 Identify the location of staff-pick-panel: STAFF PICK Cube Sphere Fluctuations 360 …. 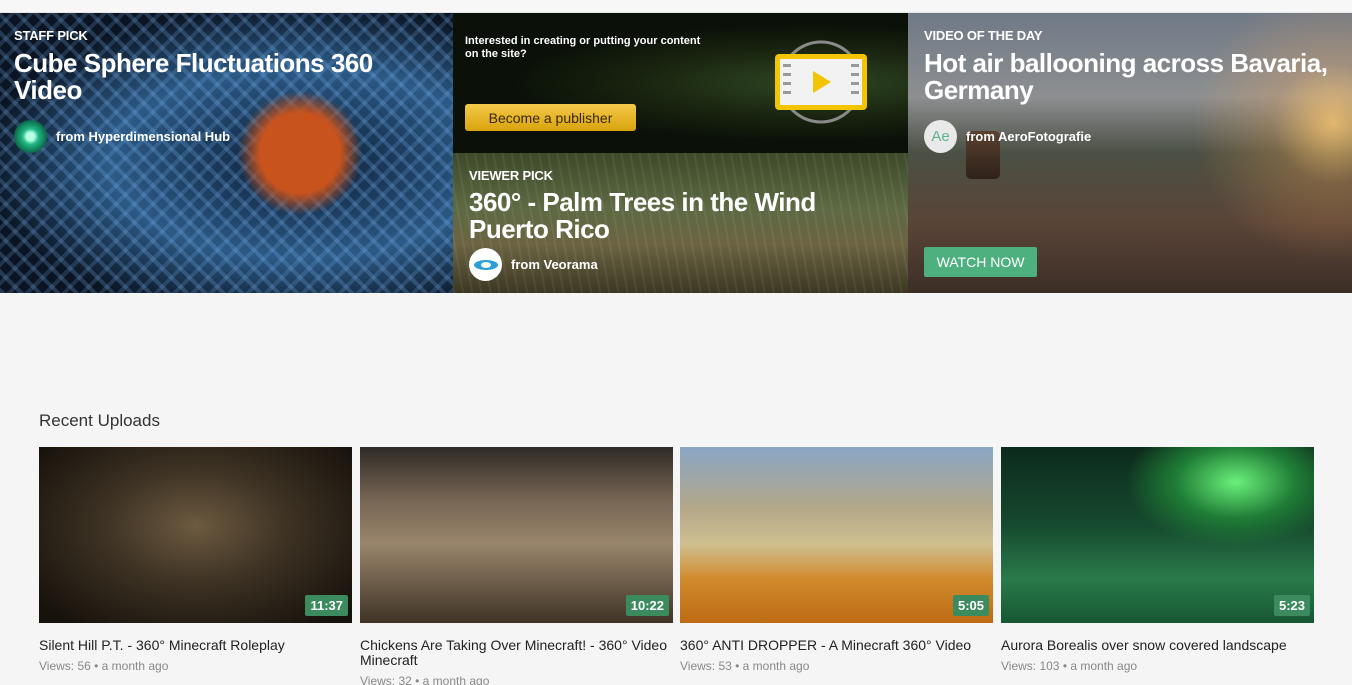
(226, 153).